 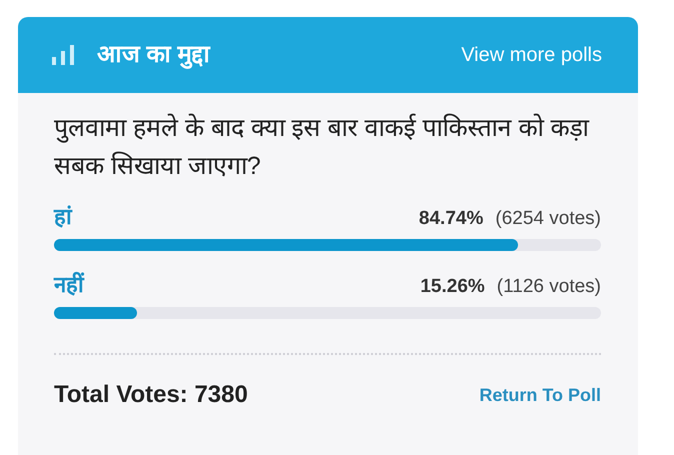 I want to click on bar-chart-icon, so click(x=64, y=55).